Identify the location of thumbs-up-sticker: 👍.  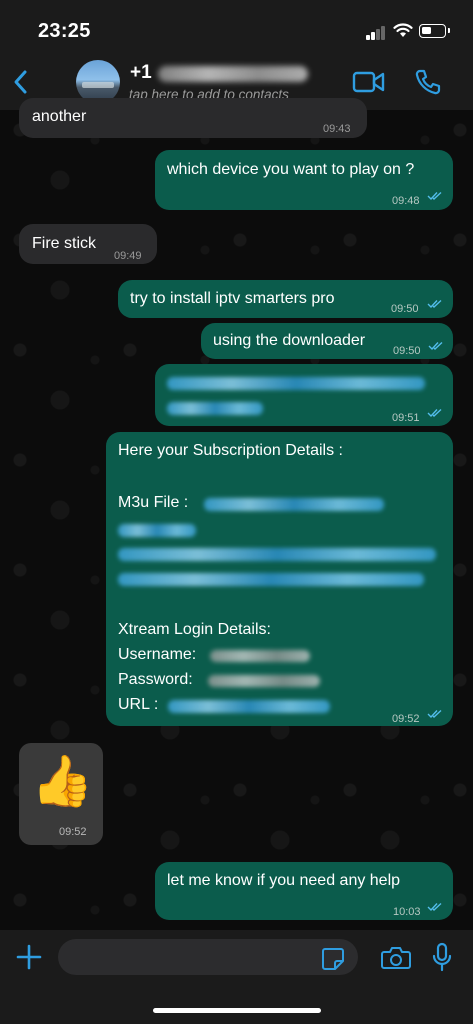
(62, 781).